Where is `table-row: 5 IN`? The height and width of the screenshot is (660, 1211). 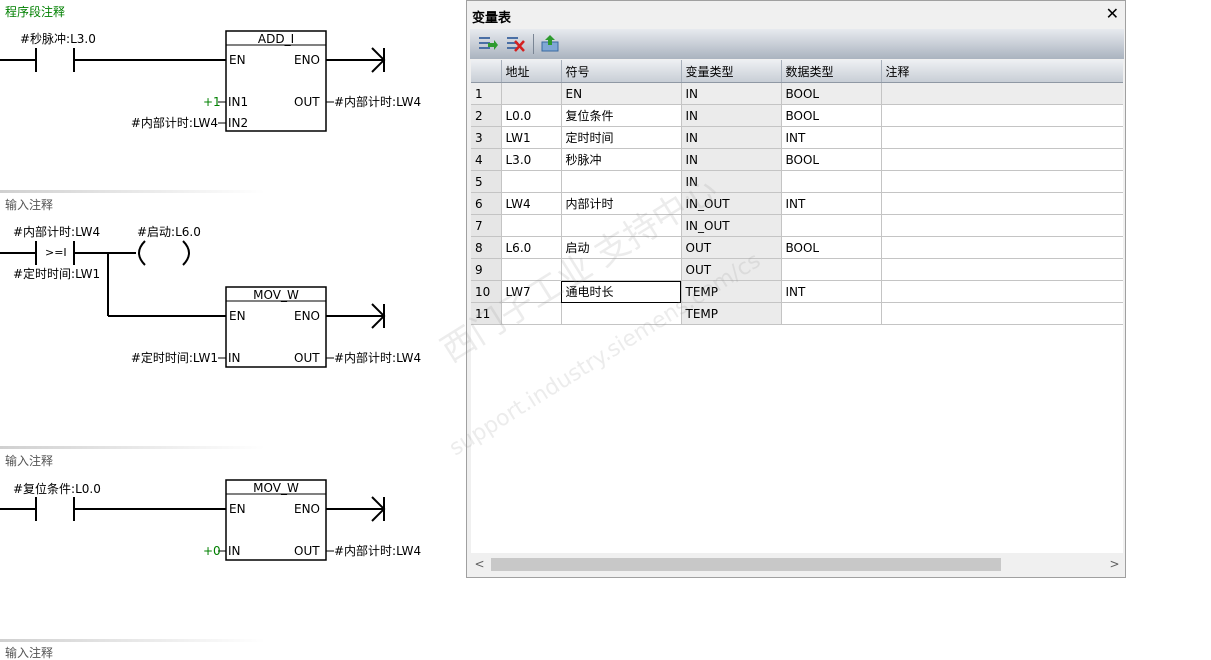
table-row: 5 IN is located at coordinates (797, 181).